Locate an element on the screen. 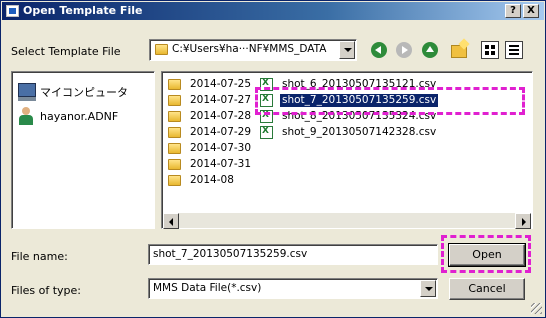 The width and height of the screenshot is (546, 318). places-item-user: hayanor.ADNF is located at coordinates (83, 117).